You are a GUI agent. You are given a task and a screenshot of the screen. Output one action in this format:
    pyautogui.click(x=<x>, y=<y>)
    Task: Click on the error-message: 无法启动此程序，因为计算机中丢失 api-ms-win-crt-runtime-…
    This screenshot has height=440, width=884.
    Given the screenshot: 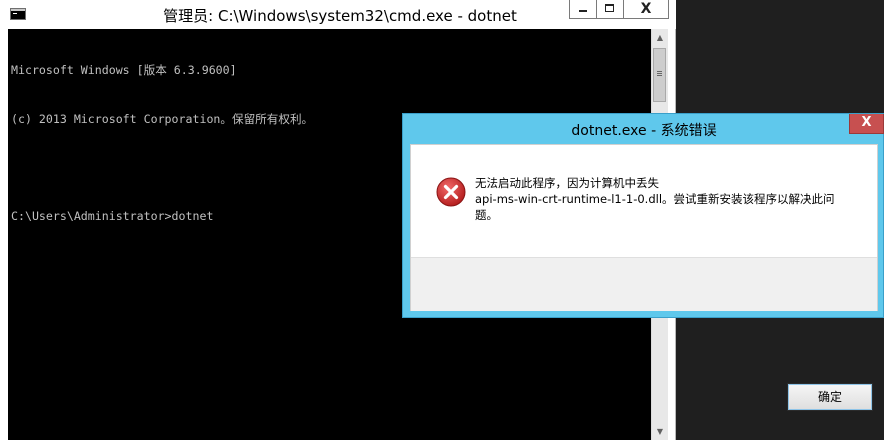 What is the action you would take?
    pyautogui.click(x=670, y=199)
    